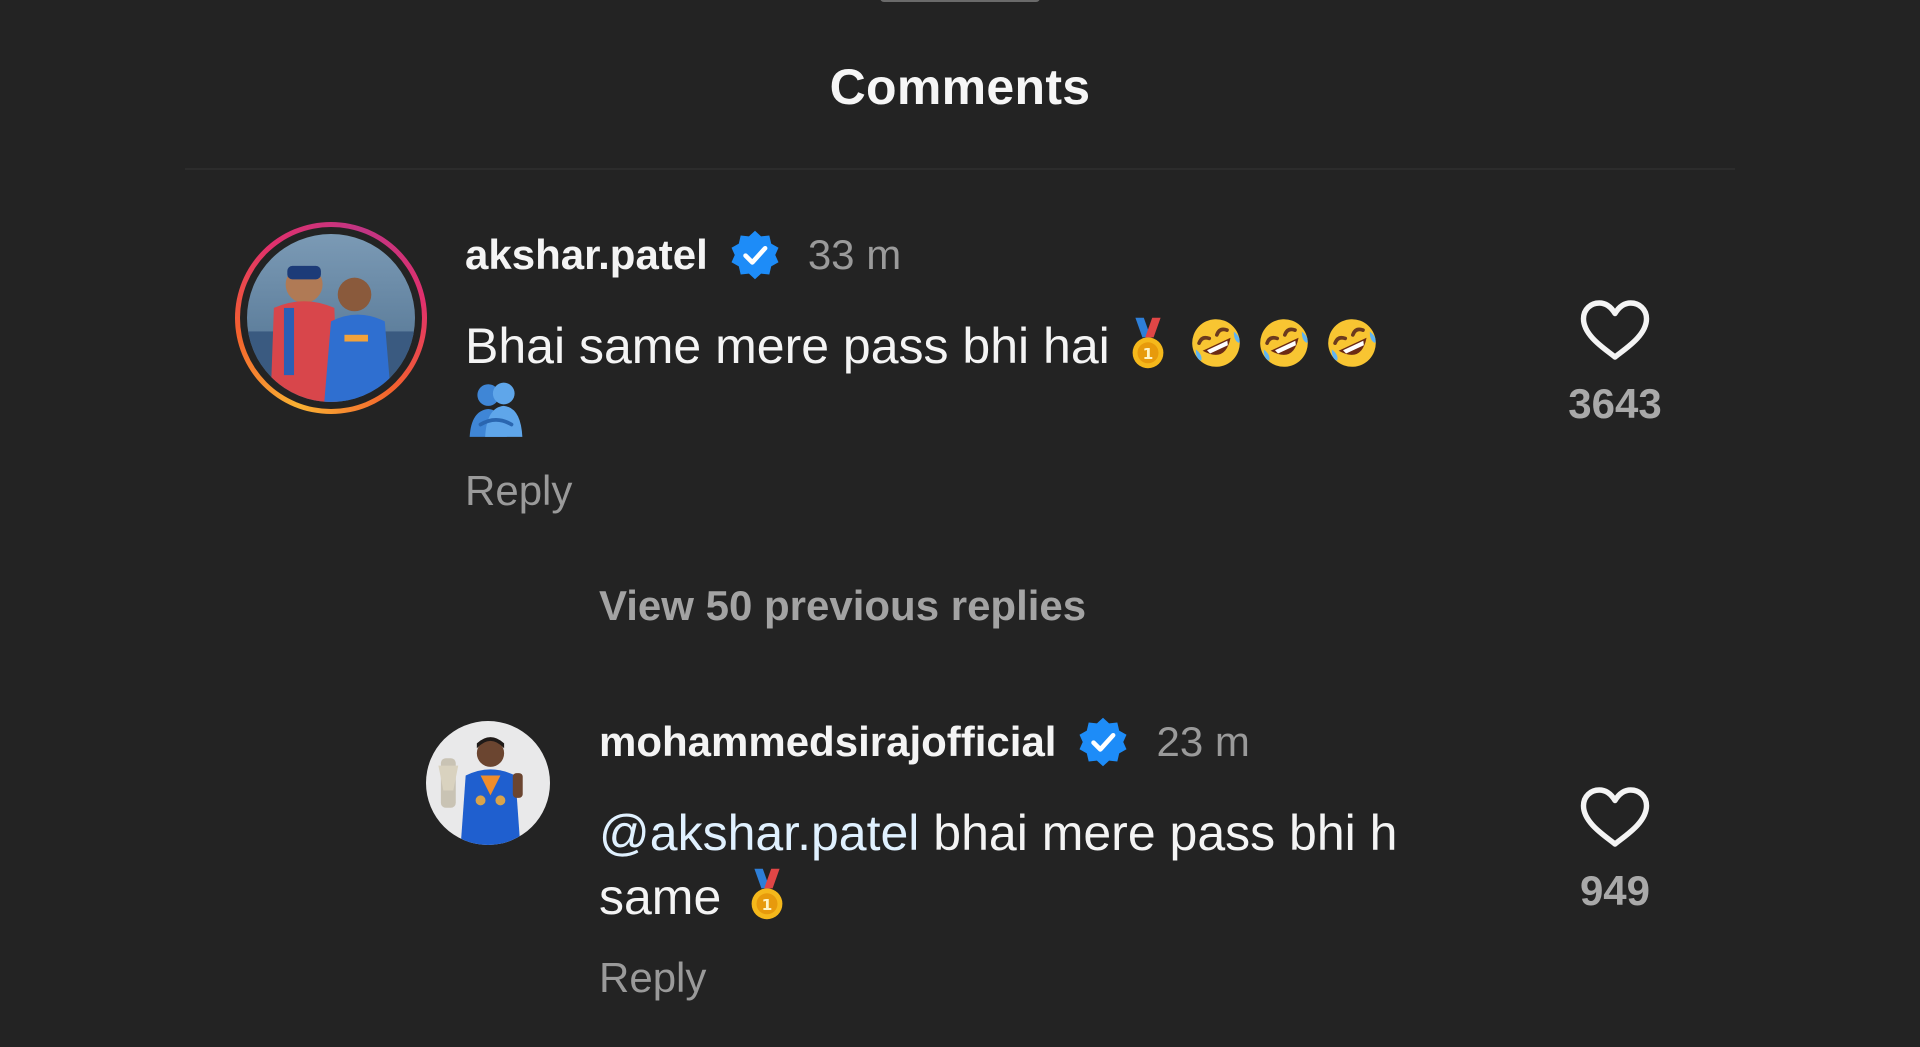  Describe the element at coordinates (1049, 865) in the screenshot. I see `reply-text-block: @akshar.patel bhai mere pass bhi h same 1` at that location.